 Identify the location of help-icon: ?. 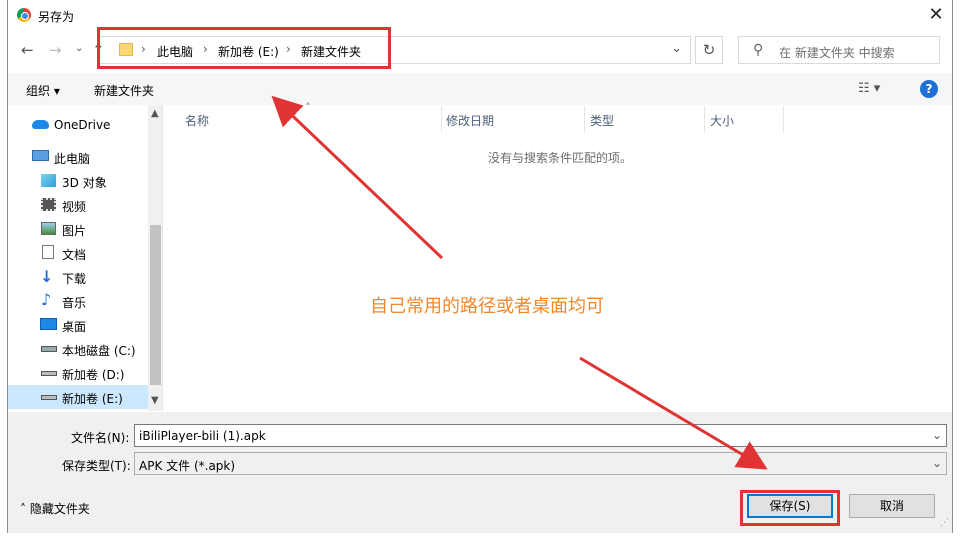
(929, 89).